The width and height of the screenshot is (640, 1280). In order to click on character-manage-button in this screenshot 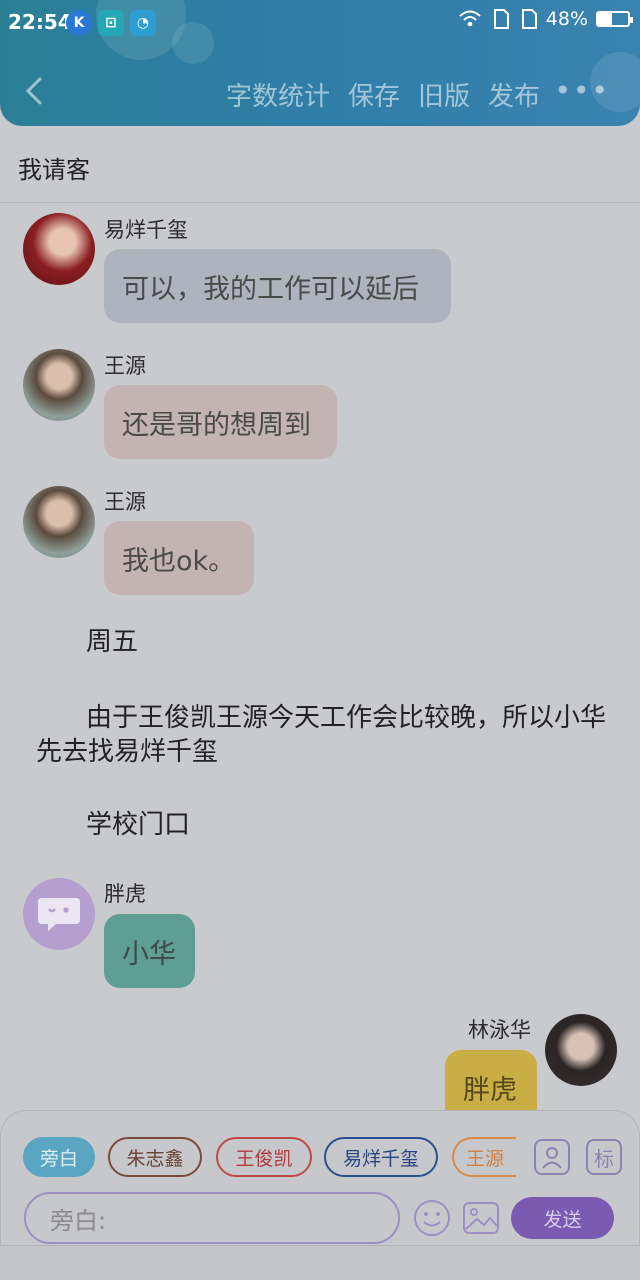, I will do `click(552, 1157)`.